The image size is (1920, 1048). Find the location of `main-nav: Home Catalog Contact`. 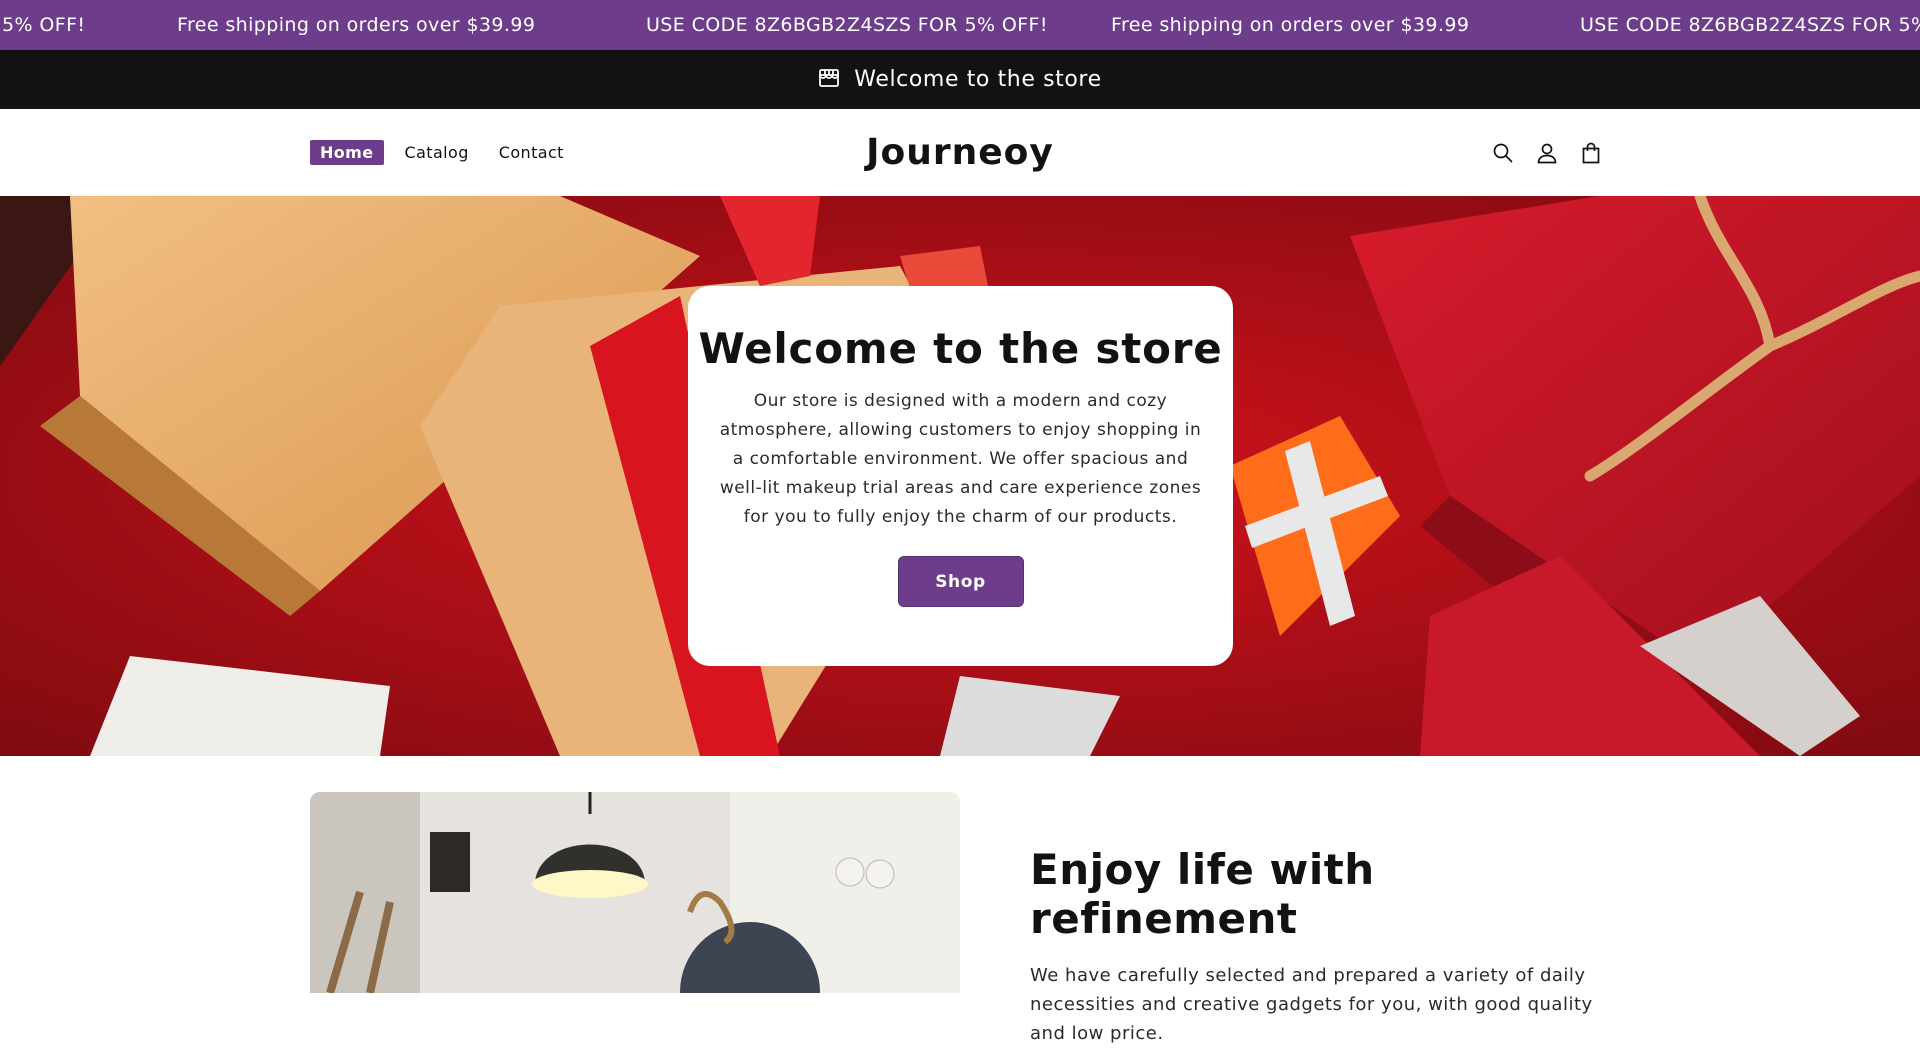

main-nav: Home Catalog Contact is located at coordinates (441, 152).